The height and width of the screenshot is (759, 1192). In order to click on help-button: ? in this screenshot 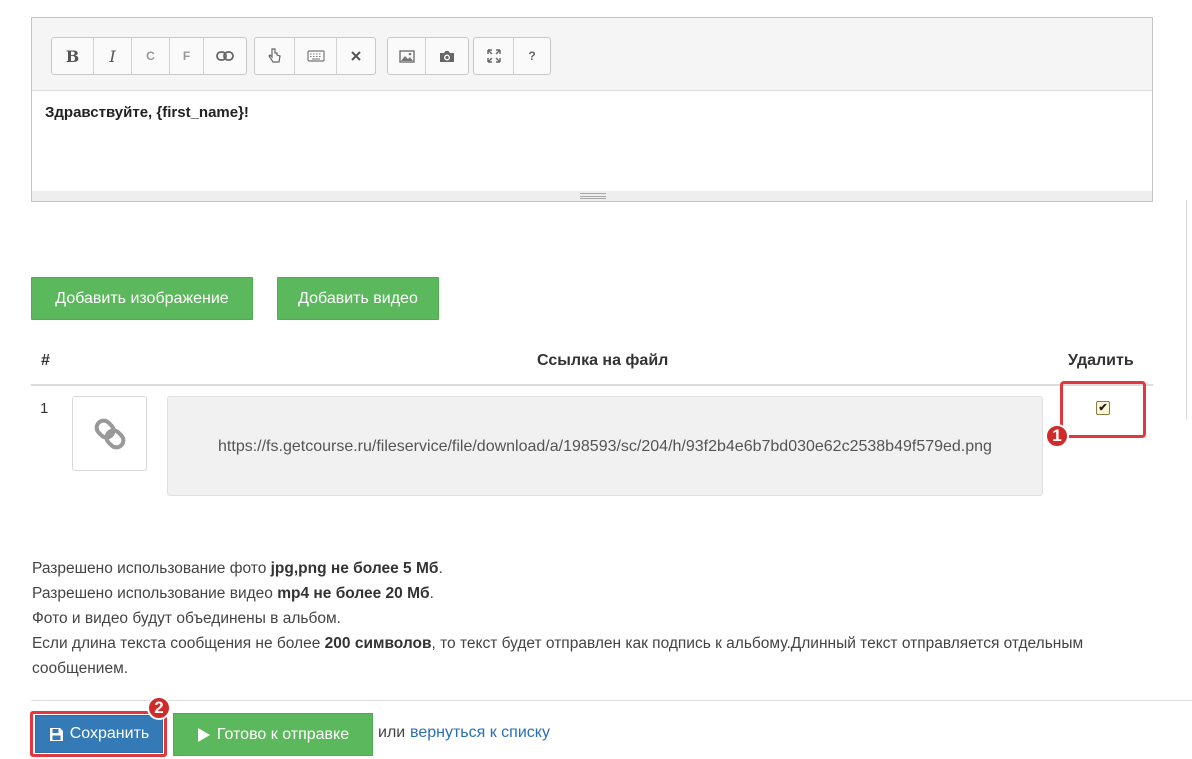, I will do `click(532, 56)`.